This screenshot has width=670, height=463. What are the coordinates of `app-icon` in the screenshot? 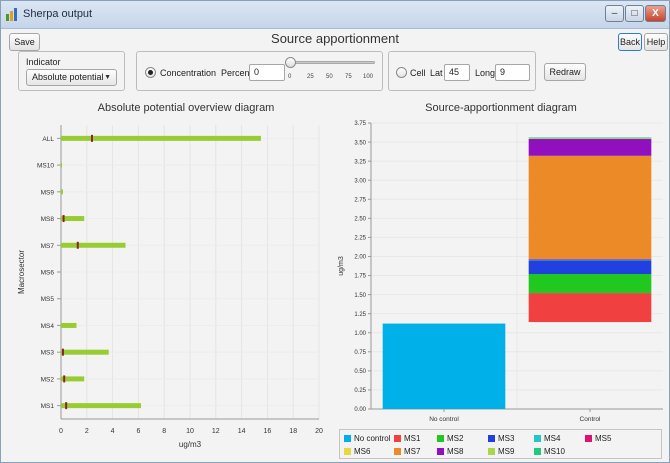 It's located at (11, 14).